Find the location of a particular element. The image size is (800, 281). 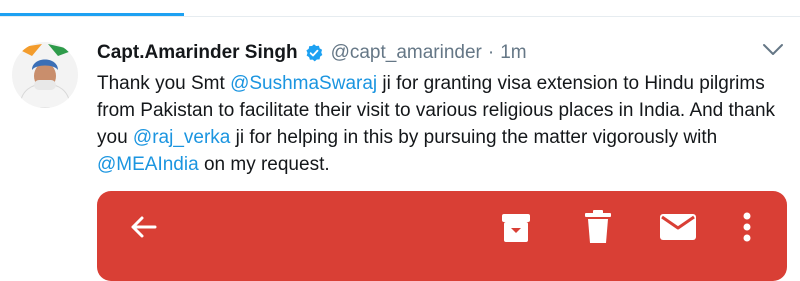

chevron-down-icon is located at coordinates (773, 52).